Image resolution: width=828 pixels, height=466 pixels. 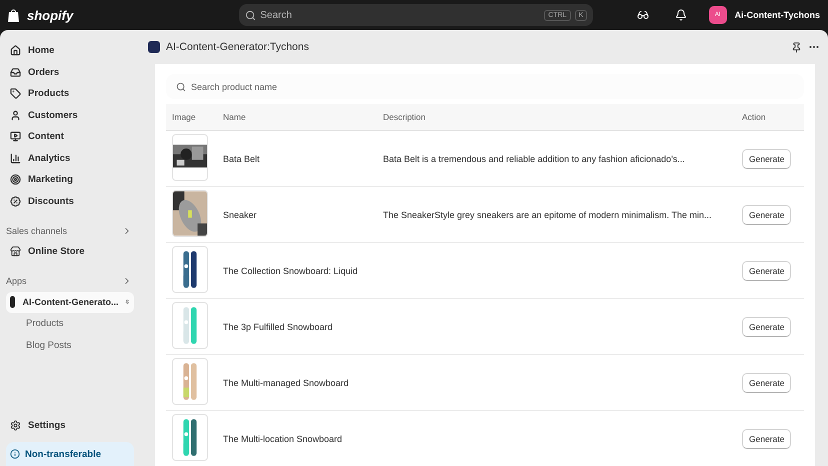 I want to click on column-header: Action, so click(x=754, y=117).